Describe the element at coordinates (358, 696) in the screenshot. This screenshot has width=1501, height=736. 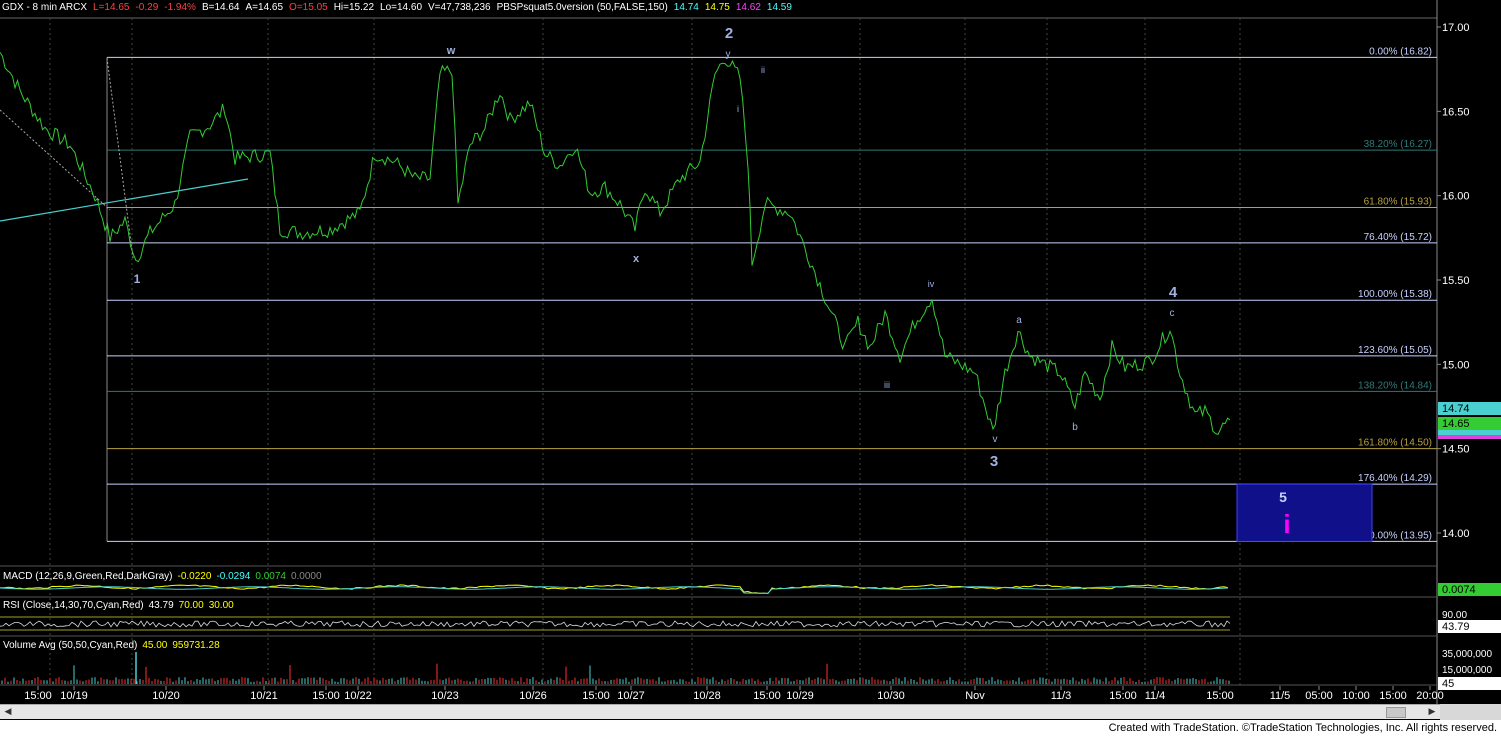
I see `x-tick-label: 10/22` at that location.